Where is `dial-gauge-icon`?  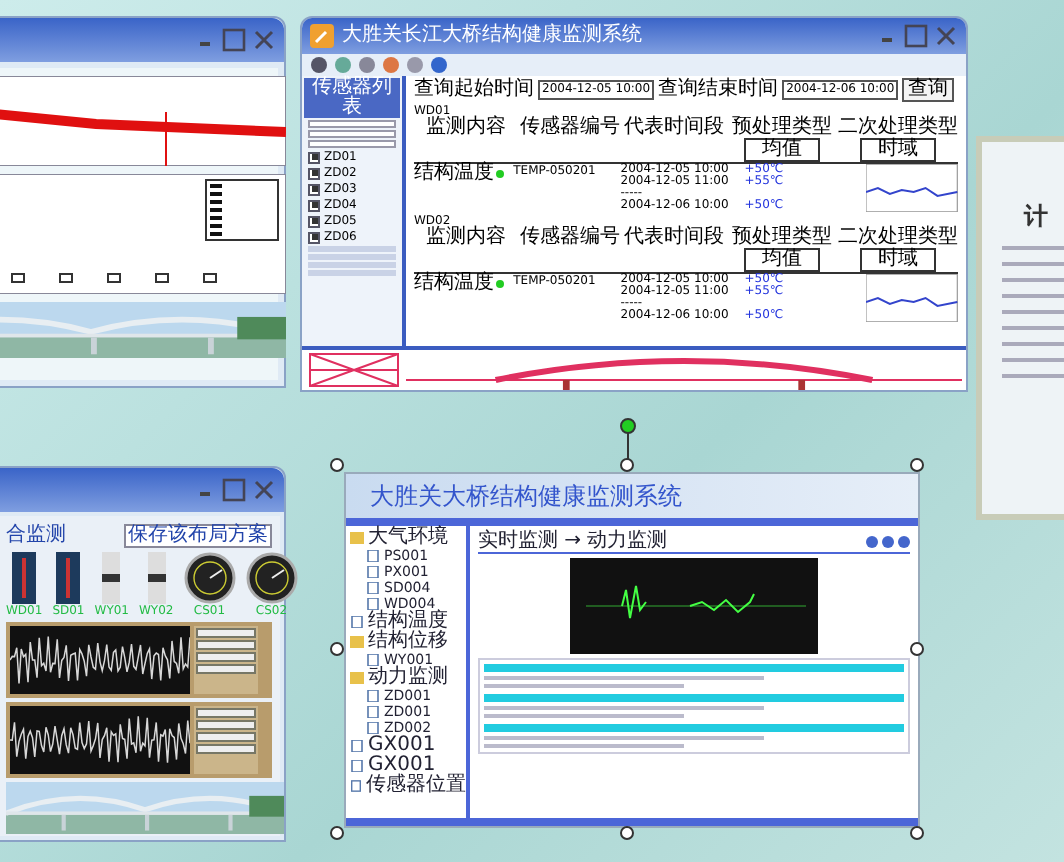
dial-gauge-icon is located at coordinates (209, 578).